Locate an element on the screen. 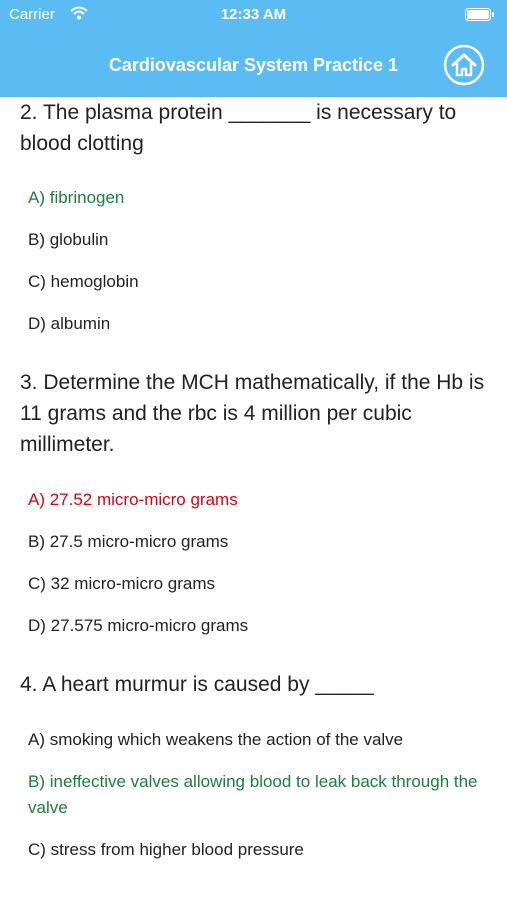  status-time: 12:33 AM is located at coordinates (253, 14).